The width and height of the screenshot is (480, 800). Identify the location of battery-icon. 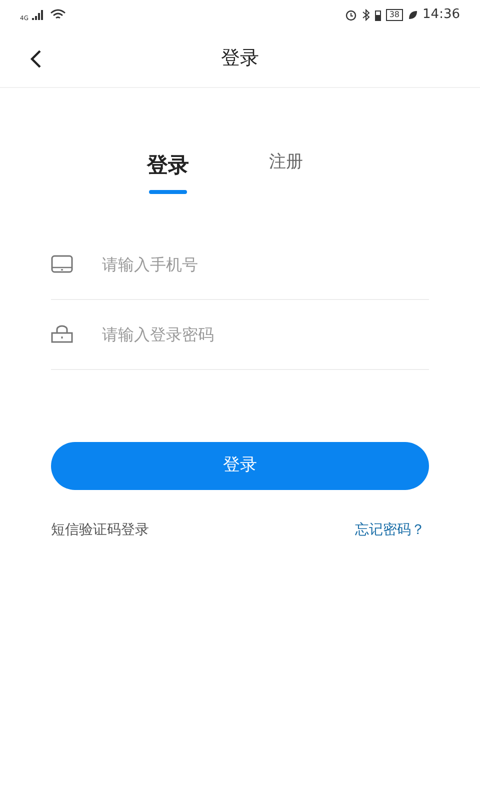
(378, 15).